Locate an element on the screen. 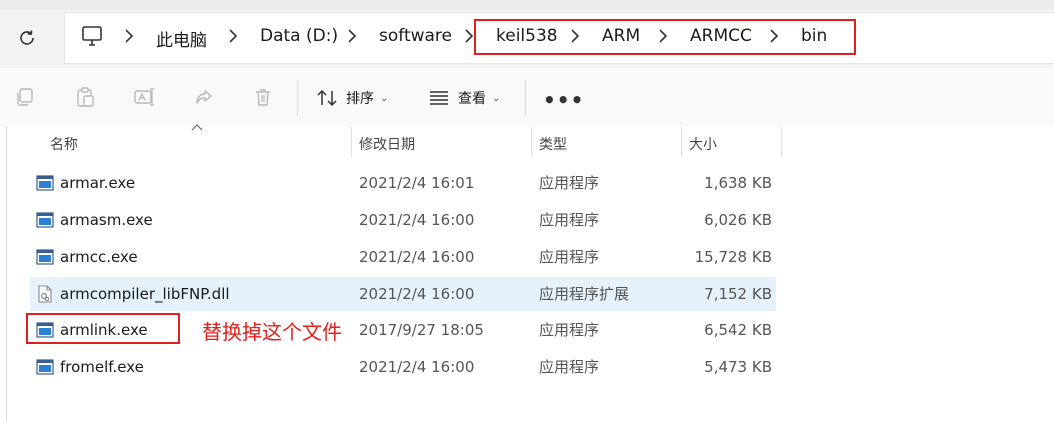 This screenshot has height=421, width=1054. file-row: armar.exe 2021/2/4 16:01 应用程序 1,638 KB is located at coordinates (403, 183).